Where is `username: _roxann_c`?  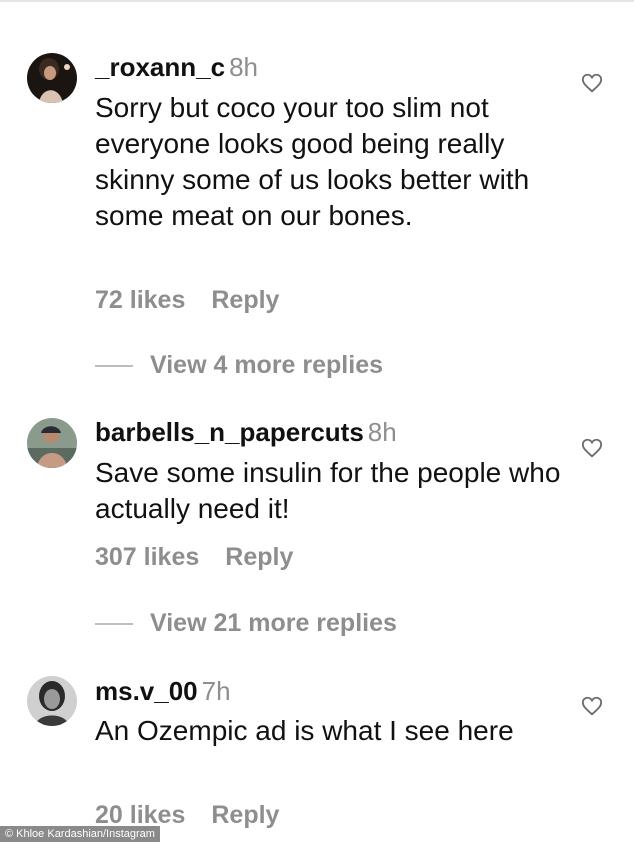 username: _roxann_c is located at coordinates (160, 67).